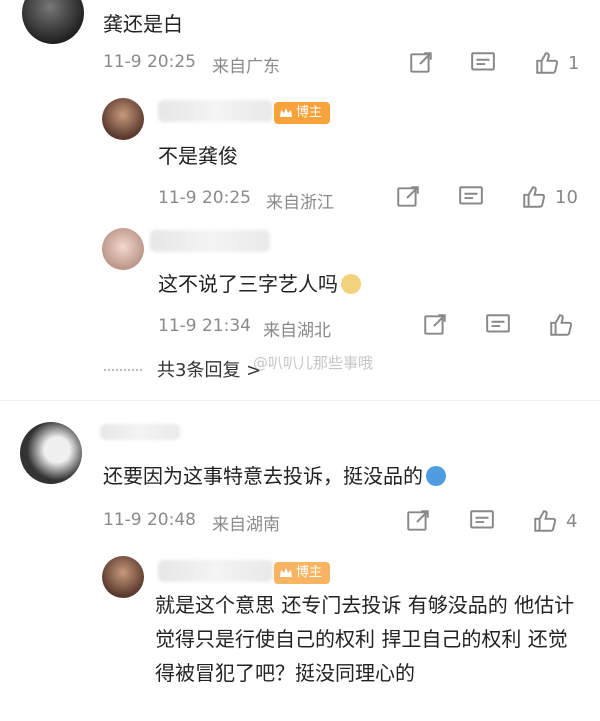 This screenshot has height=721, width=600. Describe the element at coordinates (574, 63) in the screenshot. I see `like-count: 1` at that location.